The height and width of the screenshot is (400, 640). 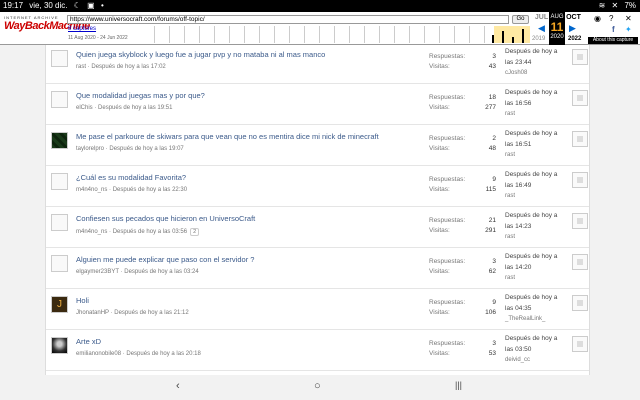 What do you see at coordinates (493, 39) in the screenshot?
I see `sparkline-bar` at bounding box center [493, 39].